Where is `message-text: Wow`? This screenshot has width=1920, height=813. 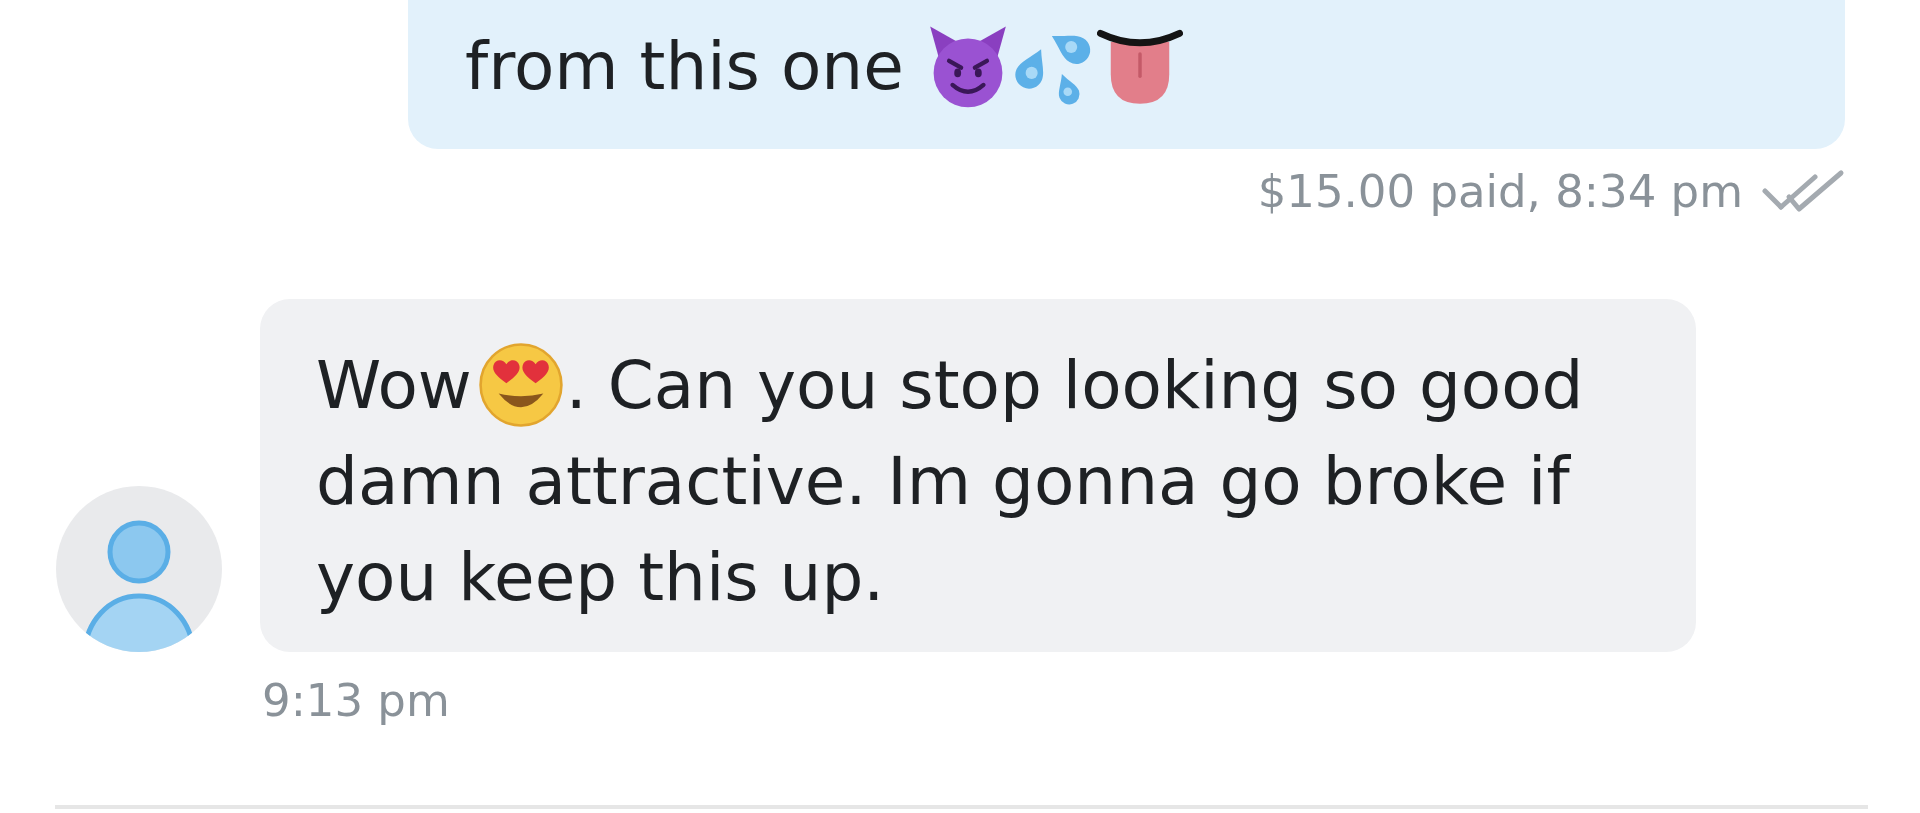 message-text: Wow is located at coordinates (394, 385).